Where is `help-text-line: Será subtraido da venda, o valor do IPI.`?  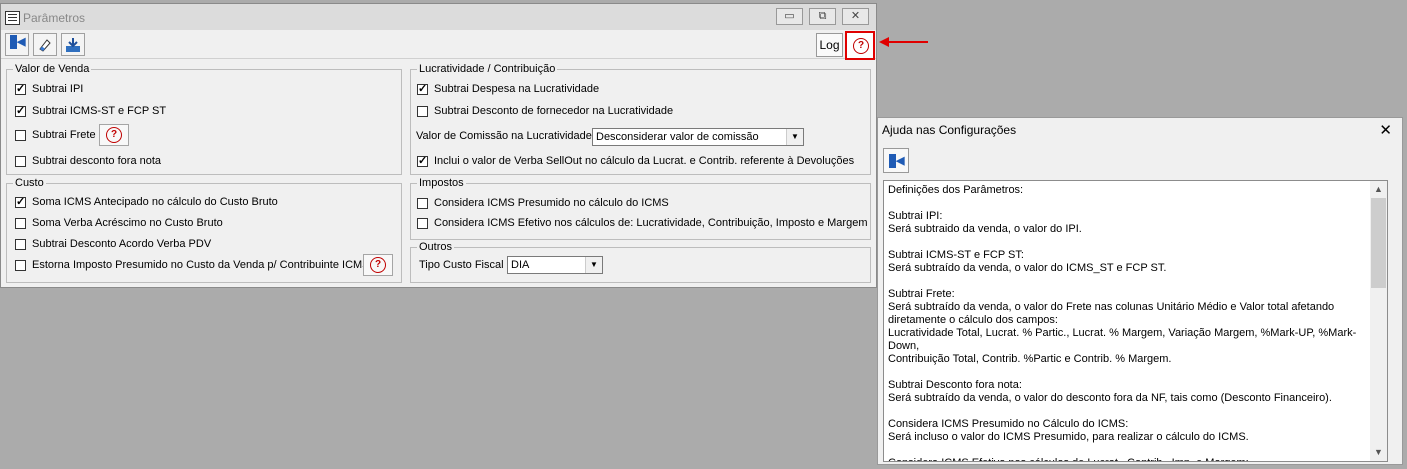 help-text-line: Será subtraido da venda, o valor do IPI. is located at coordinates (985, 229).